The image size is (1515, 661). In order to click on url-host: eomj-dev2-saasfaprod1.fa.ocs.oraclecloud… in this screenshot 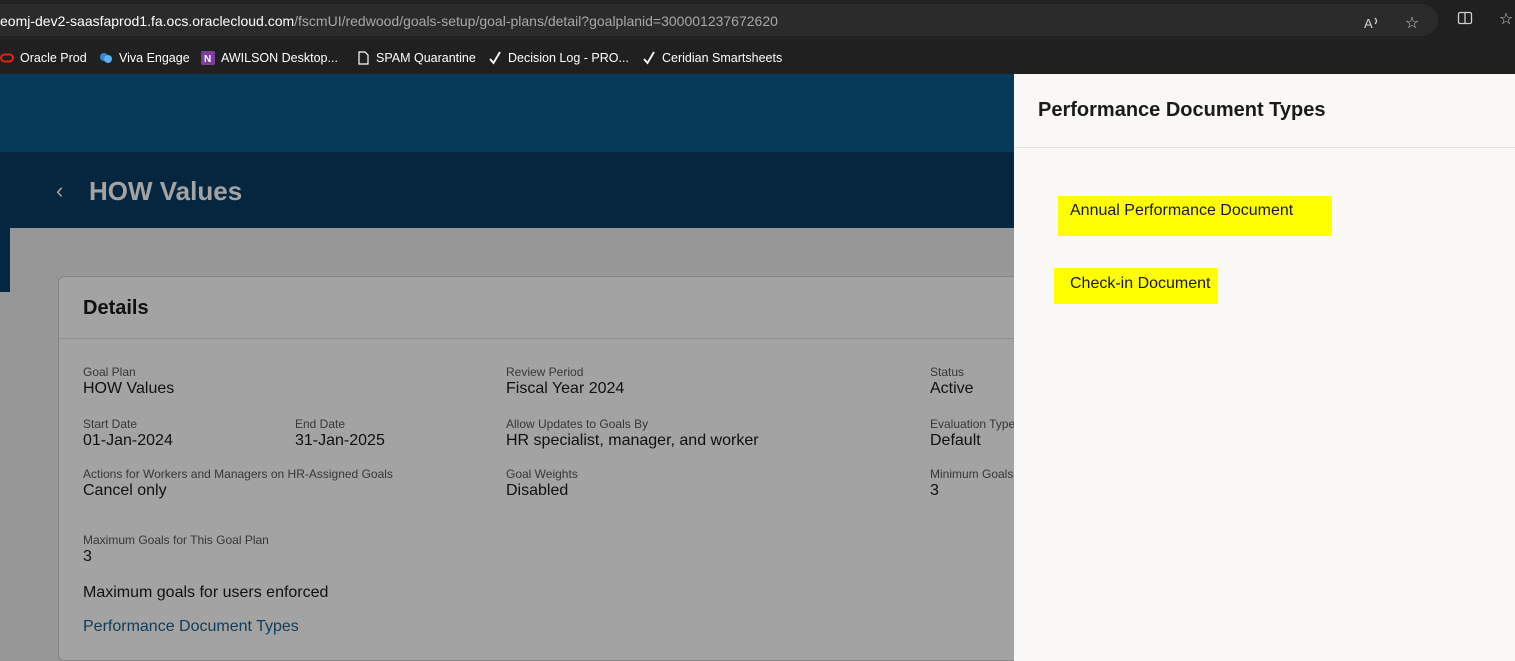, I will do `click(147, 21)`.